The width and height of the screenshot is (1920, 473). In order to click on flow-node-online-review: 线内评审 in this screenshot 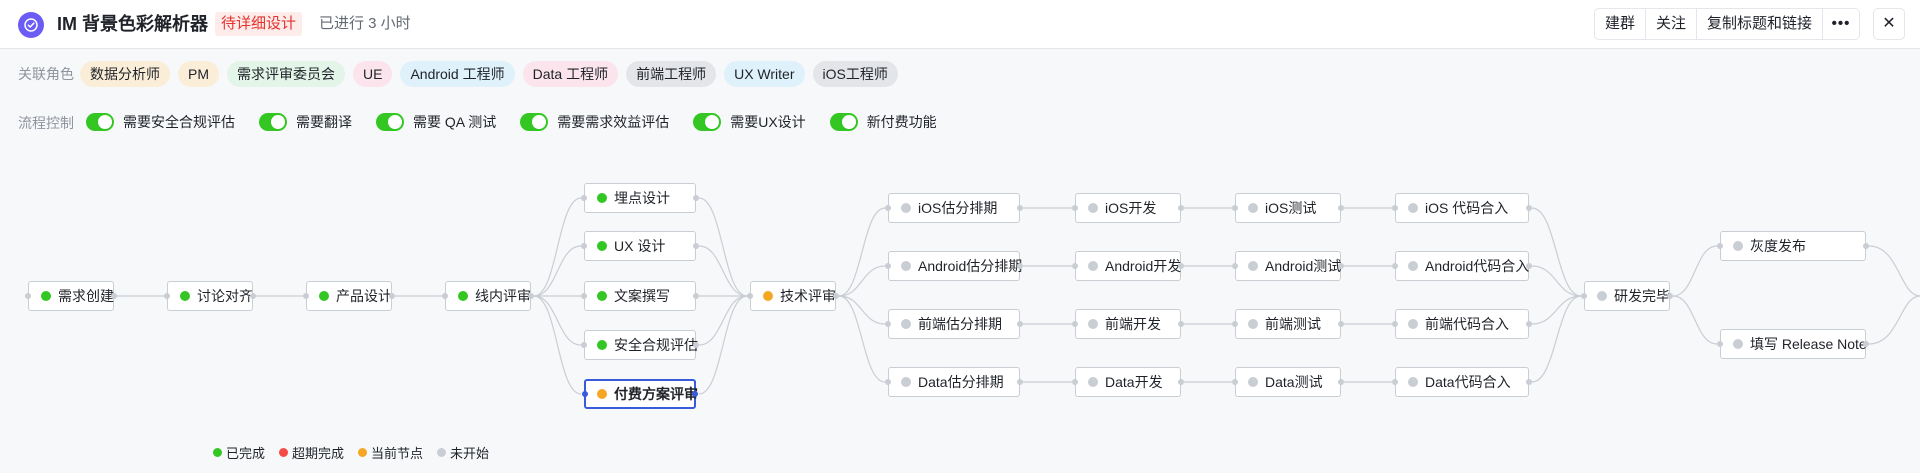, I will do `click(488, 296)`.